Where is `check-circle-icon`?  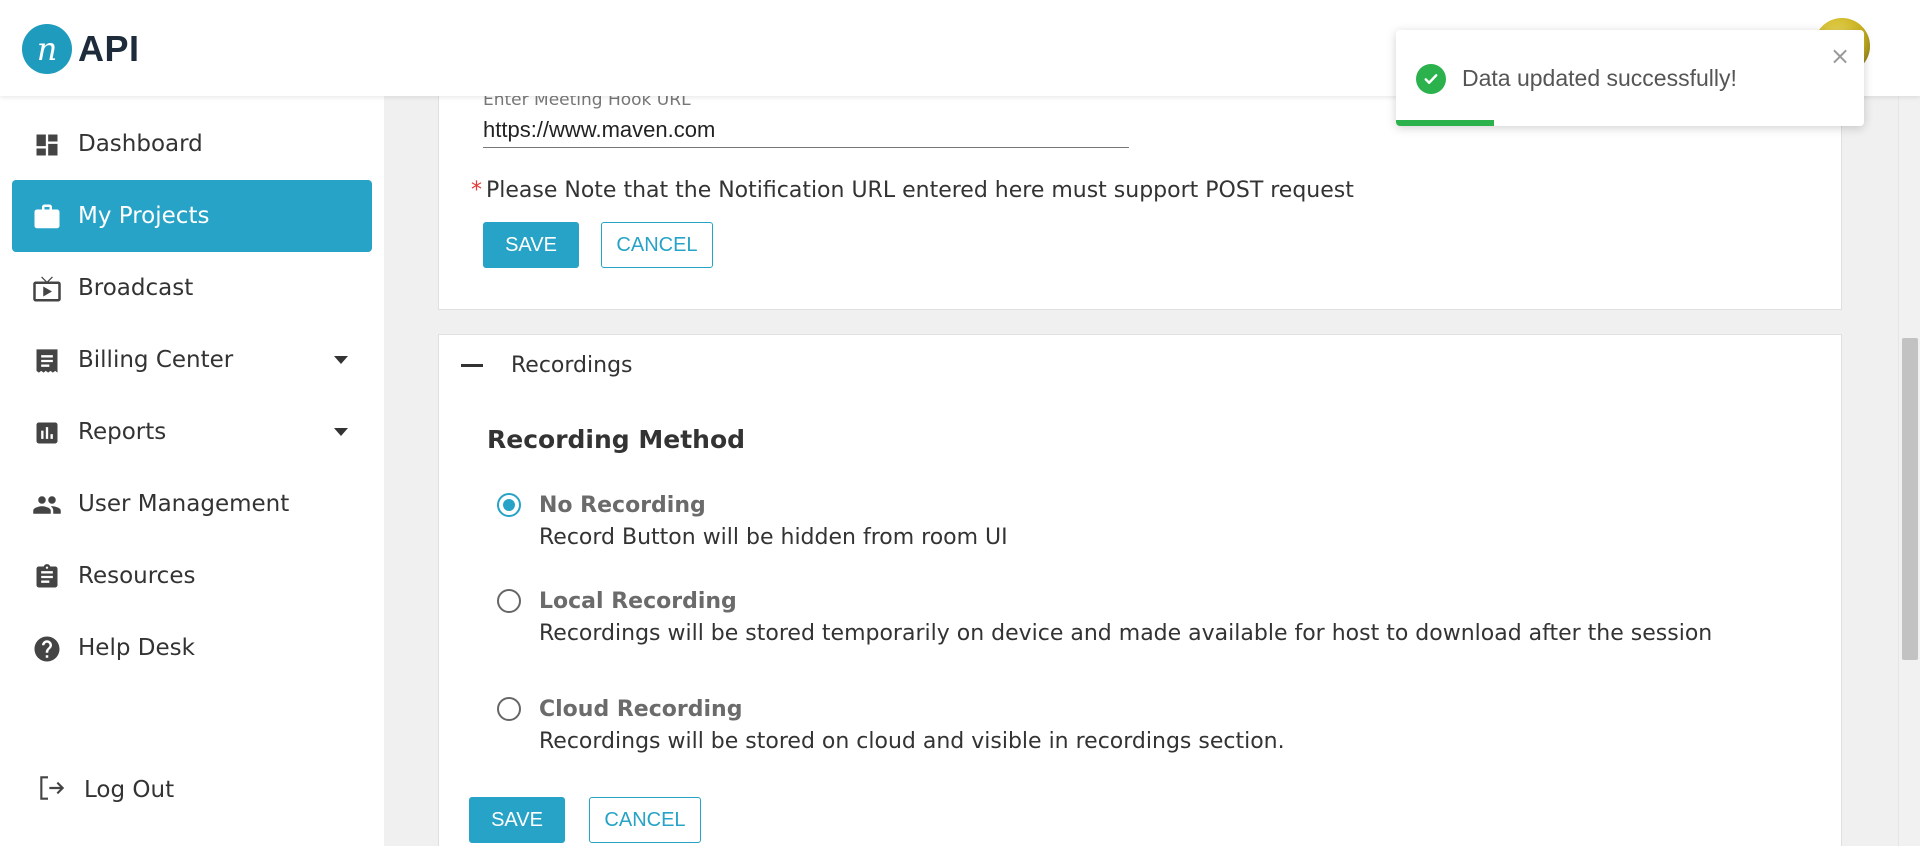
check-circle-icon is located at coordinates (1431, 79).